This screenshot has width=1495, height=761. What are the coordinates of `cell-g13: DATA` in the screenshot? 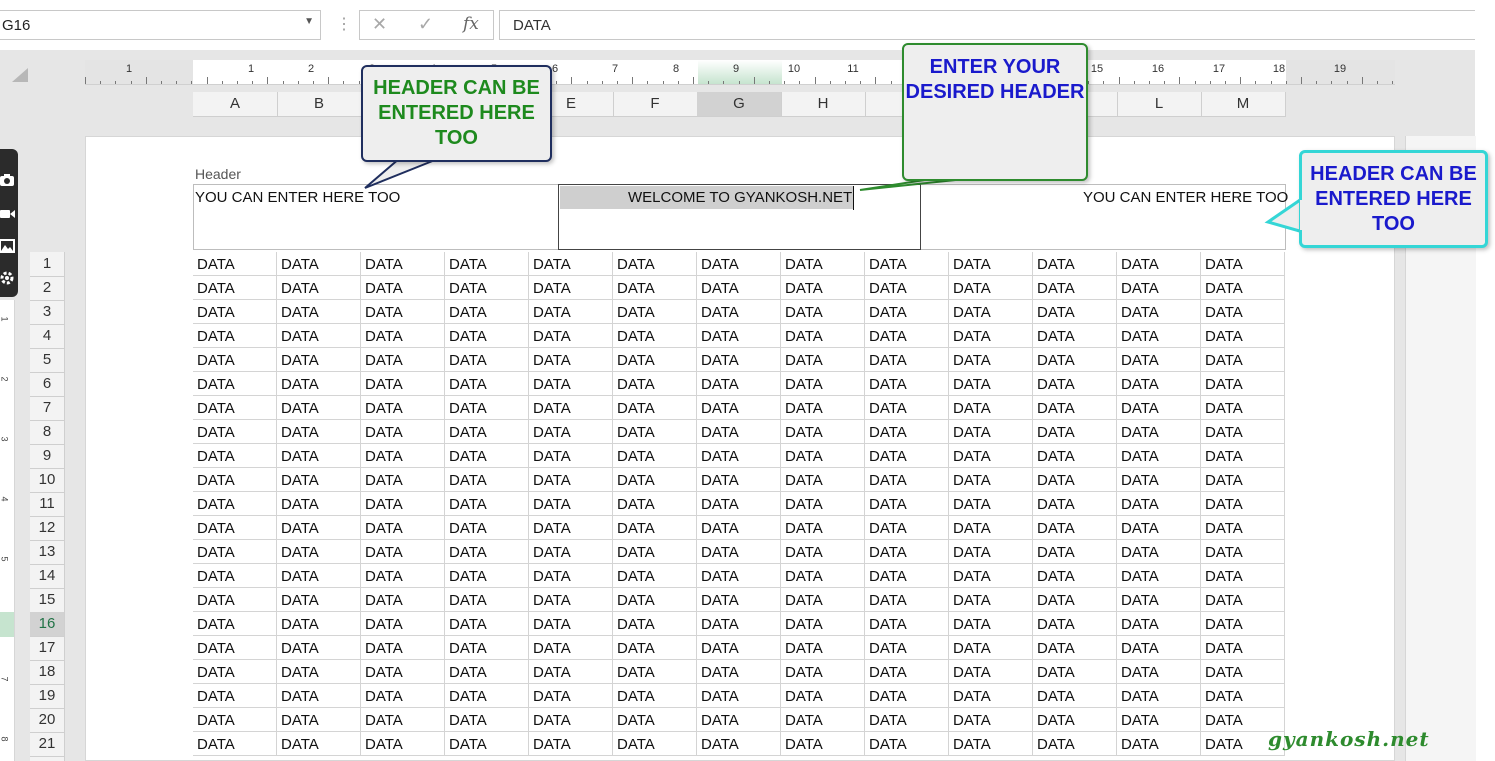 It's located at (739, 552).